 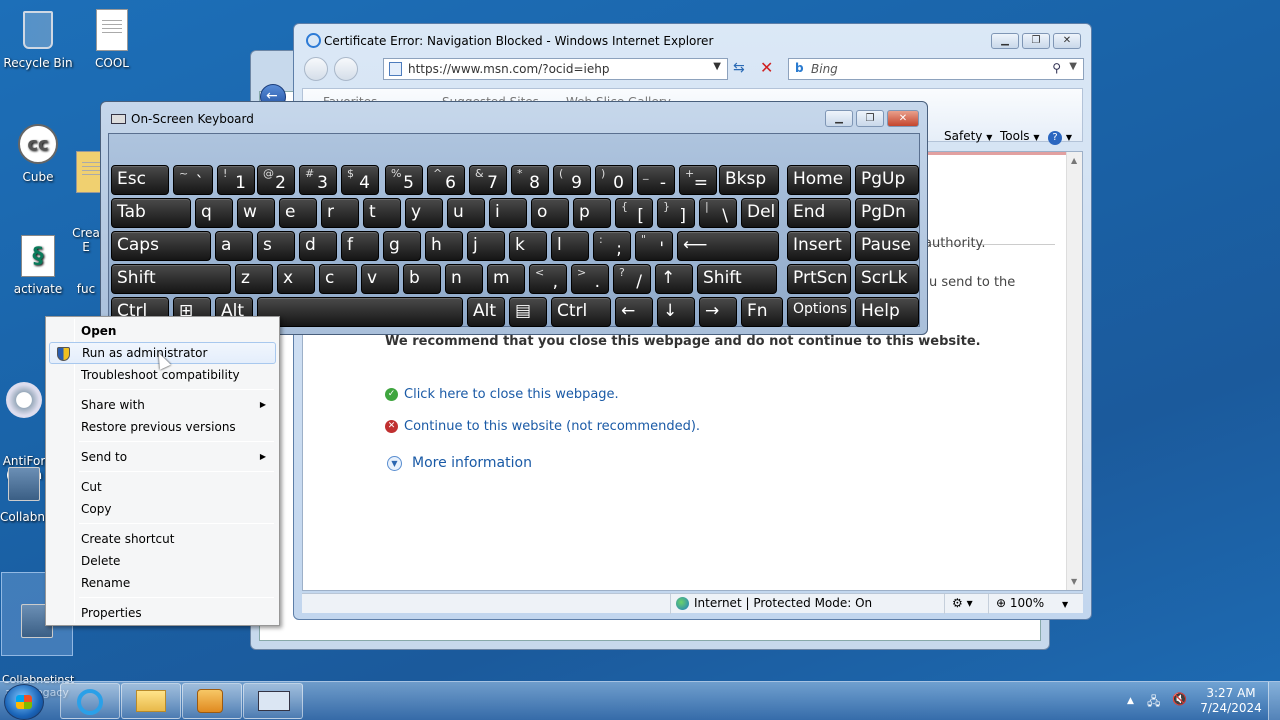 What do you see at coordinates (1056, 68) in the screenshot?
I see `search-icon: ⚲` at bounding box center [1056, 68].